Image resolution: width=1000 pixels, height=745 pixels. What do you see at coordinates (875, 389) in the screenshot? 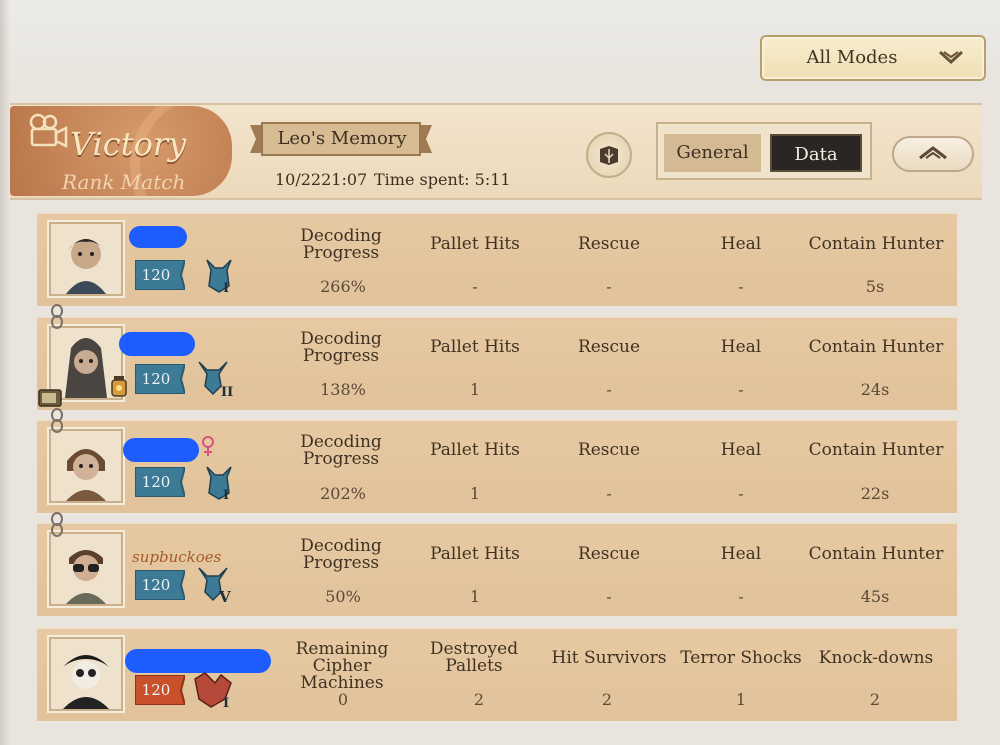
I see `stat-value: 24s` at bounding box center [875, 389].